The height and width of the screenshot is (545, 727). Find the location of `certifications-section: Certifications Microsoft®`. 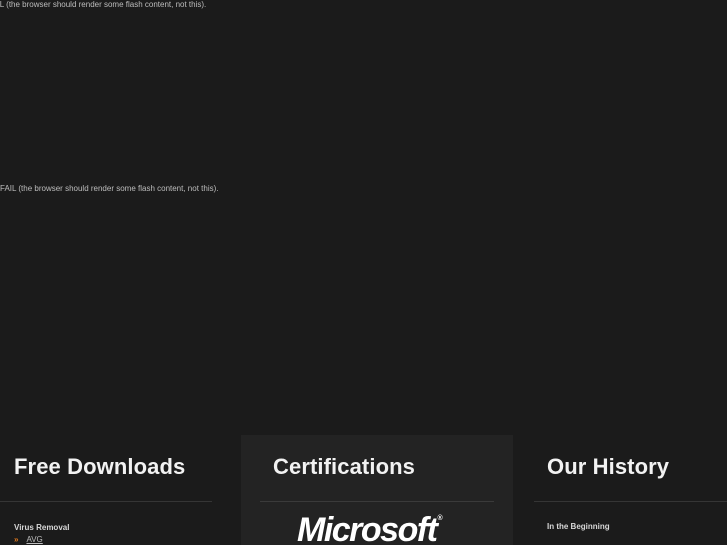

certifications-section: Certifications Microsoft® is located at coordinates (377, 490).